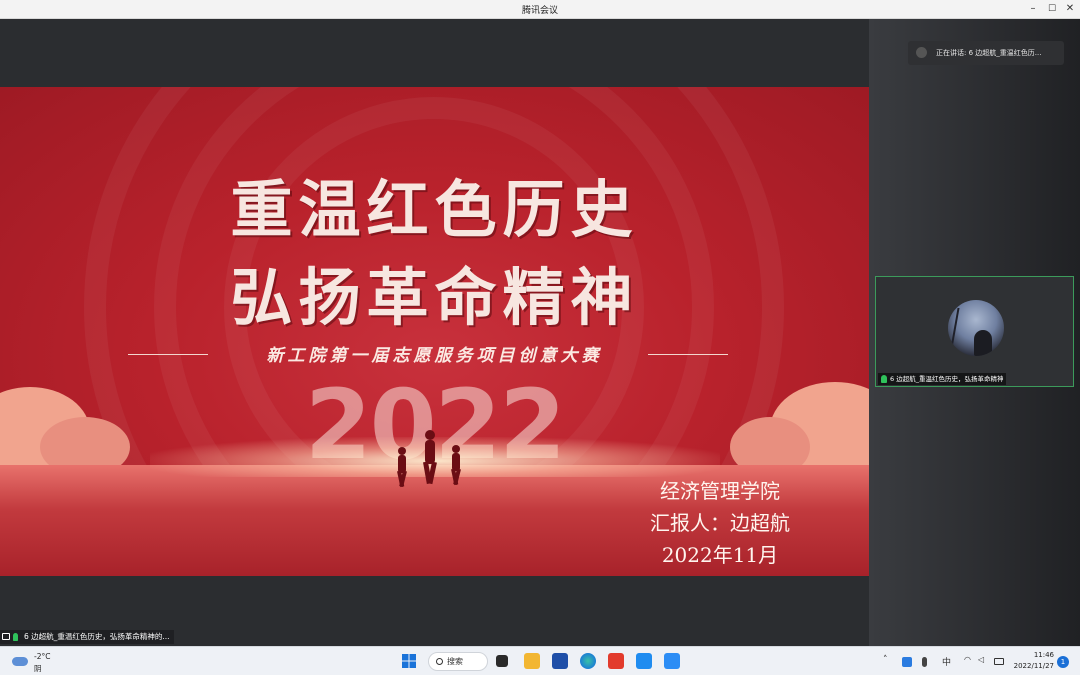 This screenshot has width=1080, height=675. I want to click on screen-share-icon, so click(6, 636).